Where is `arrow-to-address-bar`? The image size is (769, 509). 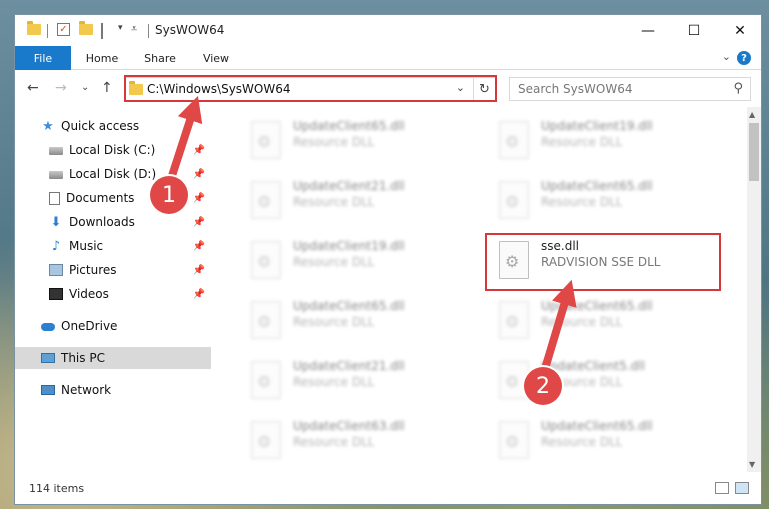
arrow-to-address-bar is located at coordinates (184, 140).